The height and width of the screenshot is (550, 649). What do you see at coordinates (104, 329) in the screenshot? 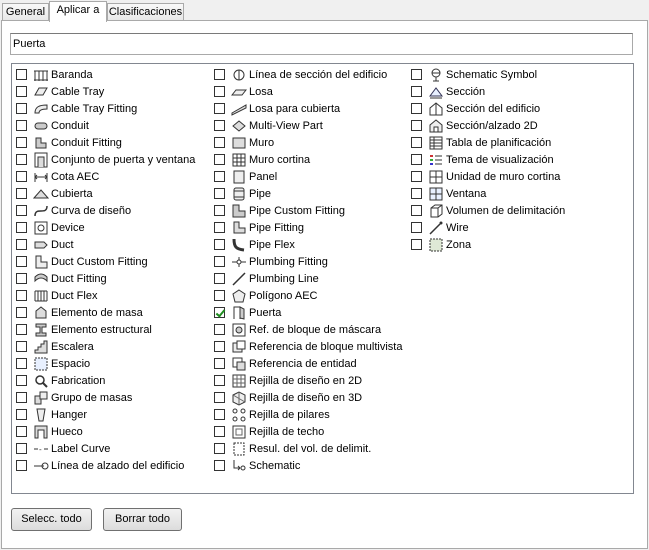
I see `list-item: Elemento estructural` at bounding box center [104, 329].